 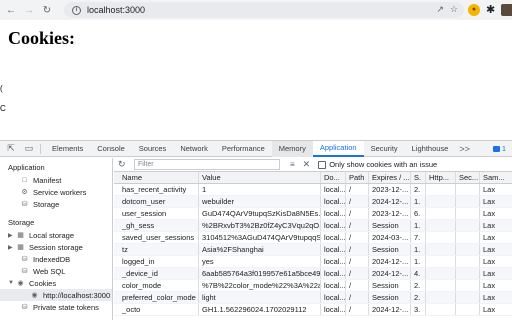 What do you see at coordinates (474, 9) in the screenshot?
I see `extension-icon: ●` at bounding box center [474, 9].